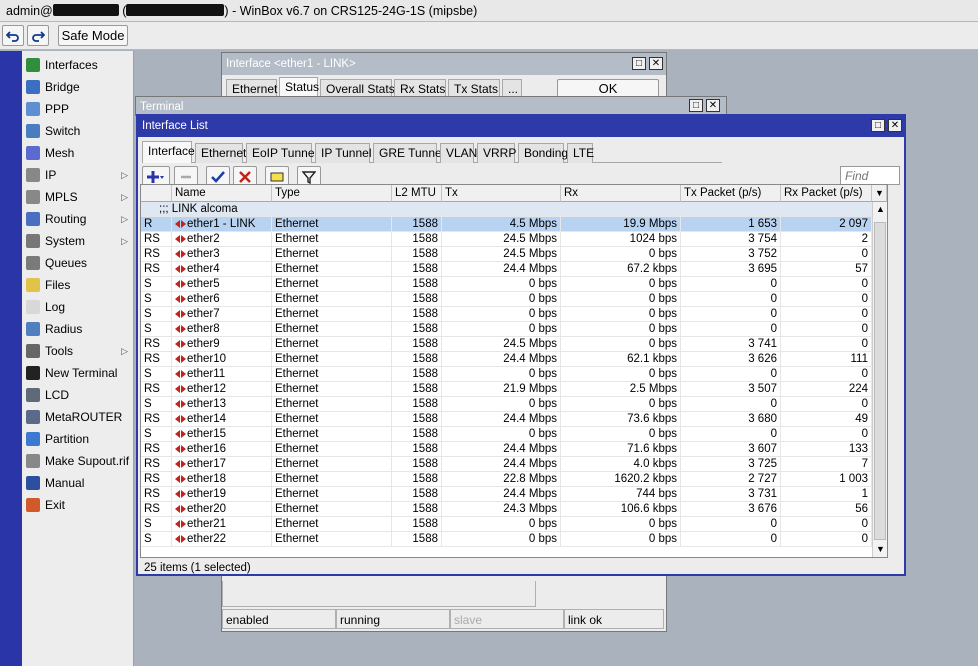  Describe the element at coordinates (78, 285) in the screenshot. I see `sidebar-item-files: Files` at that location.